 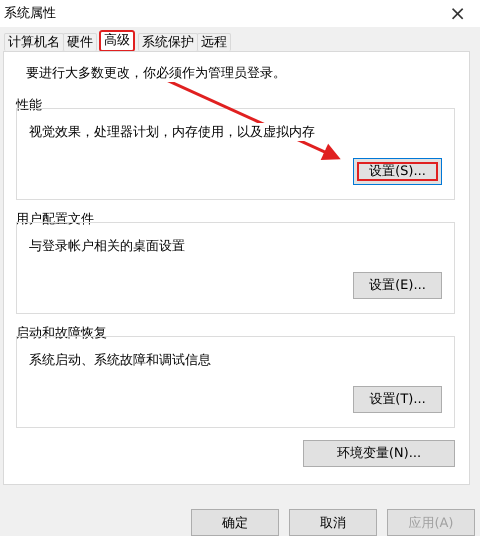 What do you see at coordinates (34, 41) in the screenshot?
I see `tab: 计算机名` at bounding box center [34, 41].